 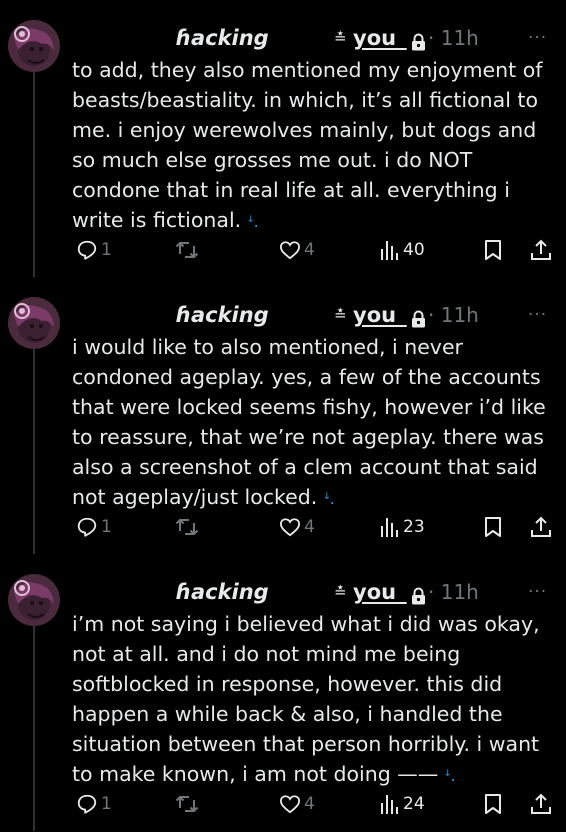 I want to click on view-count: 23, so click(x=414, y=527).